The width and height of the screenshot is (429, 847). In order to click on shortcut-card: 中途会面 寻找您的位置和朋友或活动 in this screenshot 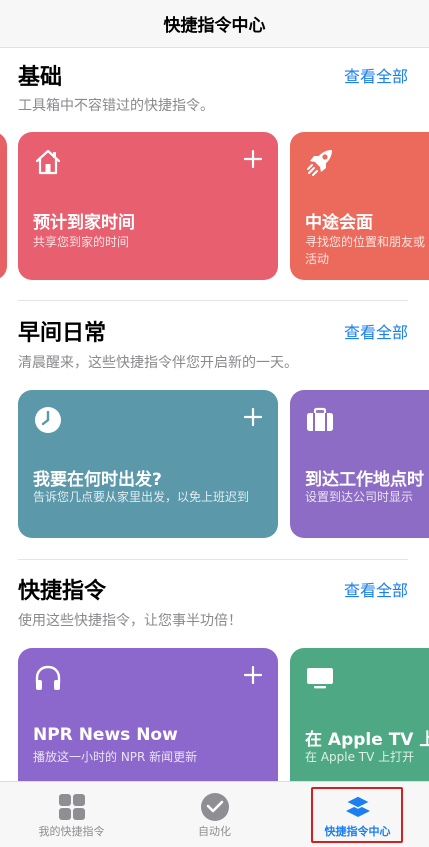, I will do `click(359, 206)`.